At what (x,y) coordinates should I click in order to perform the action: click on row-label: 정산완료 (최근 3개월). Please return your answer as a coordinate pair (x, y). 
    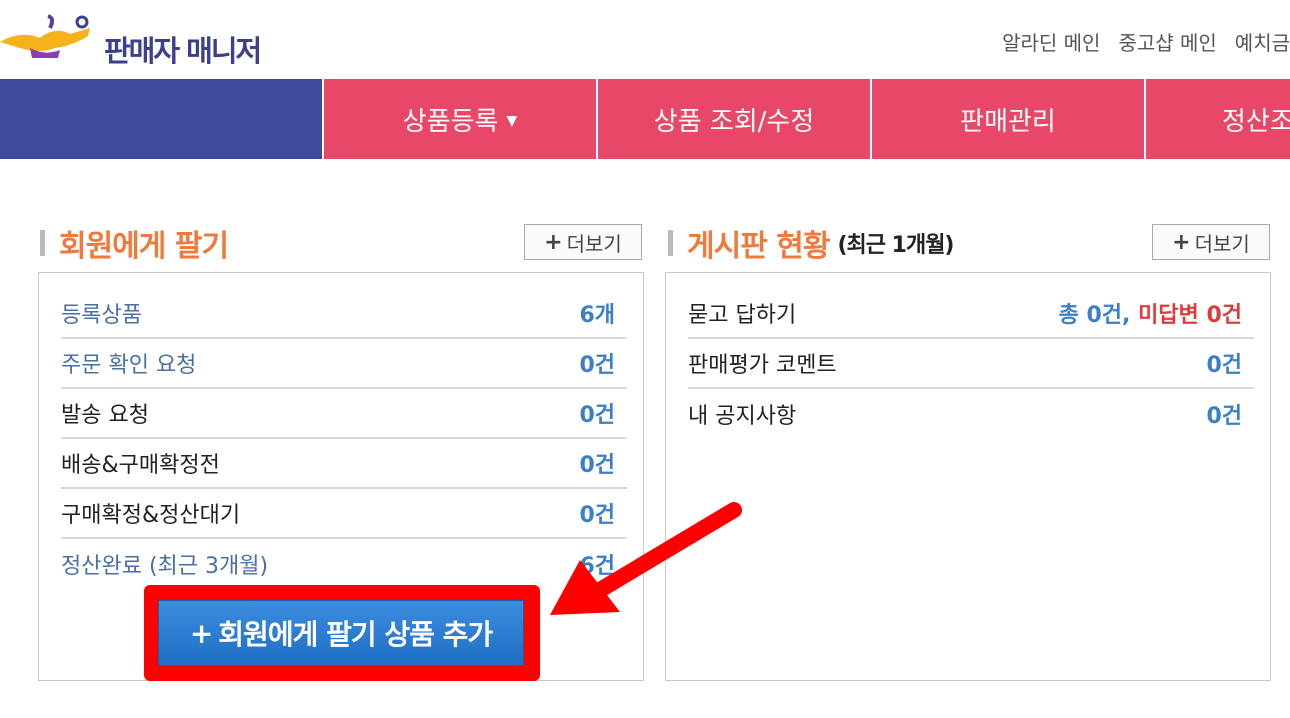
    Looking at the image, I should click on (165, 566).